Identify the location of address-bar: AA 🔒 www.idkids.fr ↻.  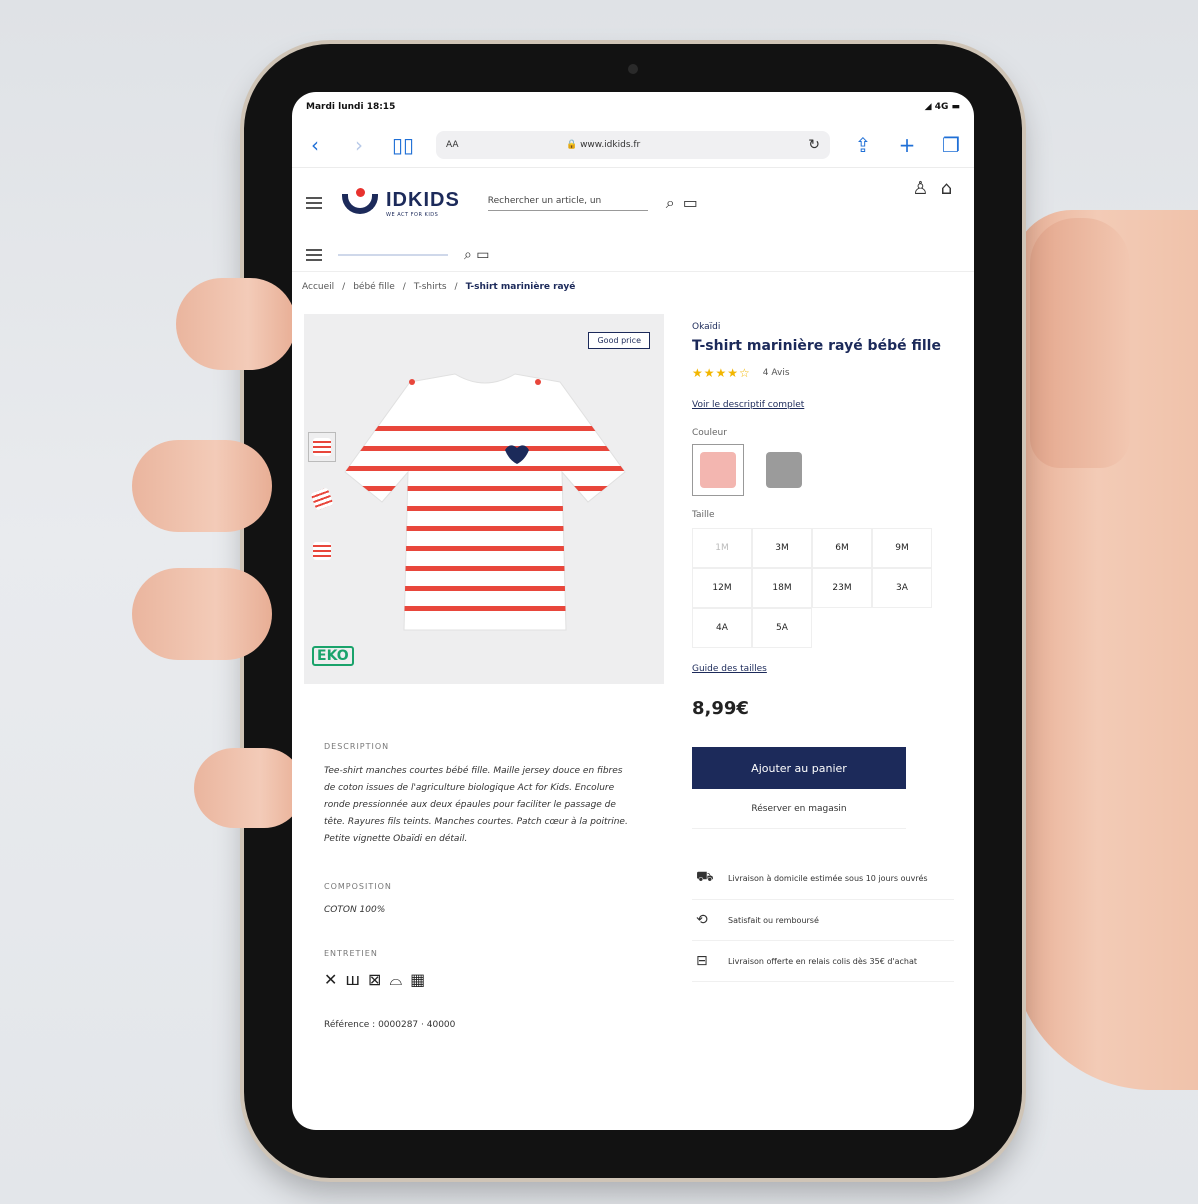
(633, 144).